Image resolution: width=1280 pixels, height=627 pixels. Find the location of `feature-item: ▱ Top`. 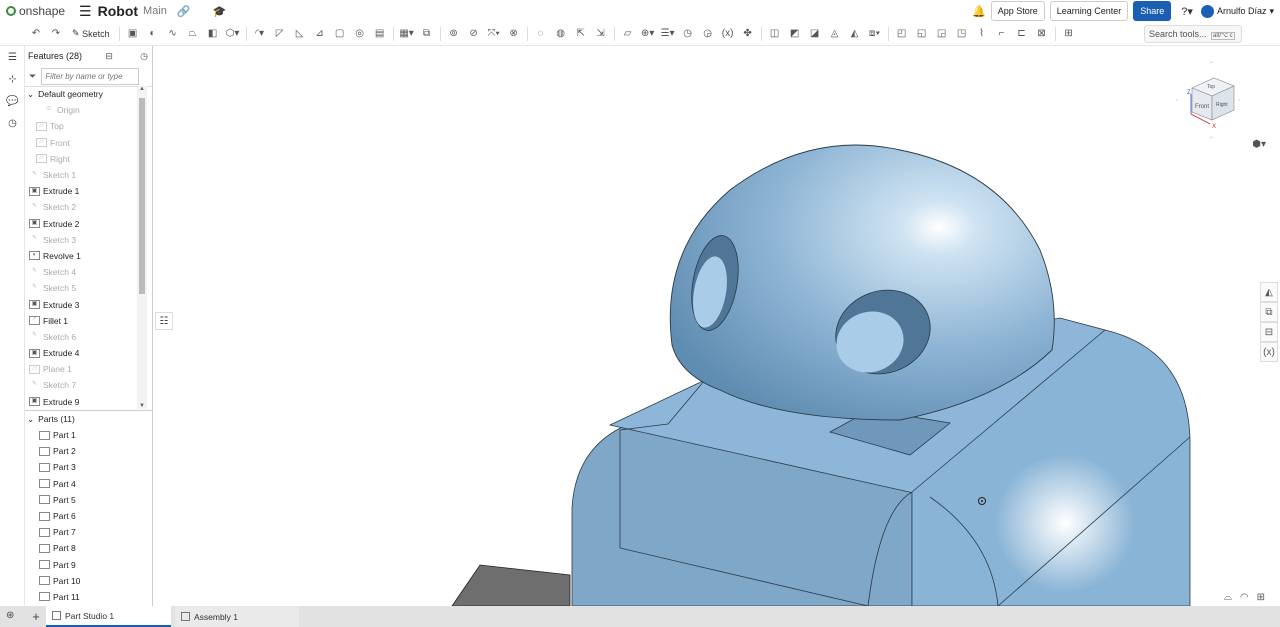

feature-item: ▱ Top is located at coordinates (81, 126).